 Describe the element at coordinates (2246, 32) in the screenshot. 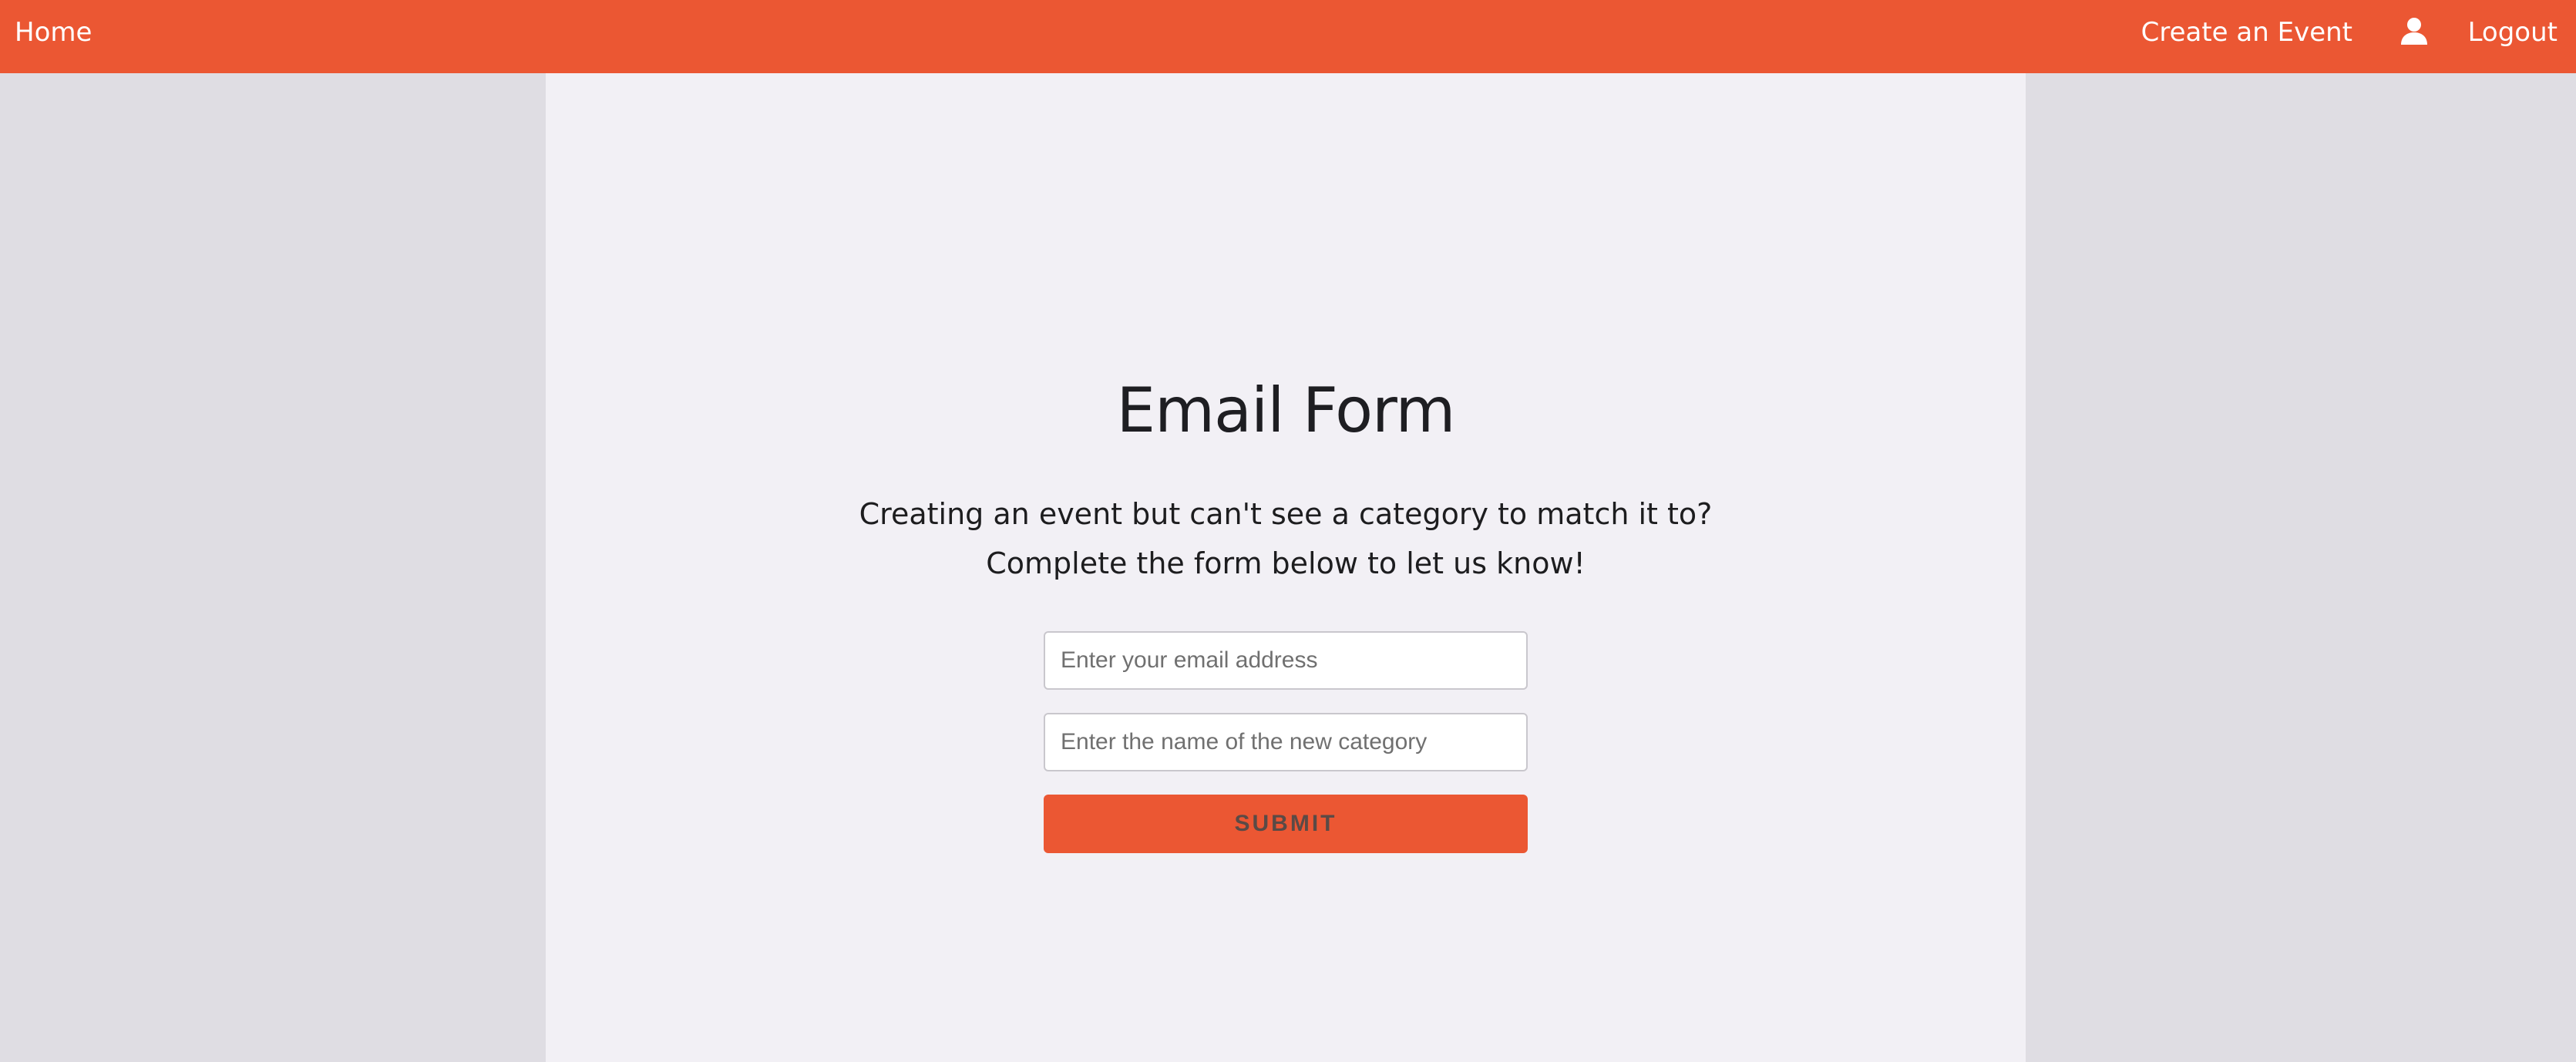

I see `create-event-link: Create an Event` at that location.